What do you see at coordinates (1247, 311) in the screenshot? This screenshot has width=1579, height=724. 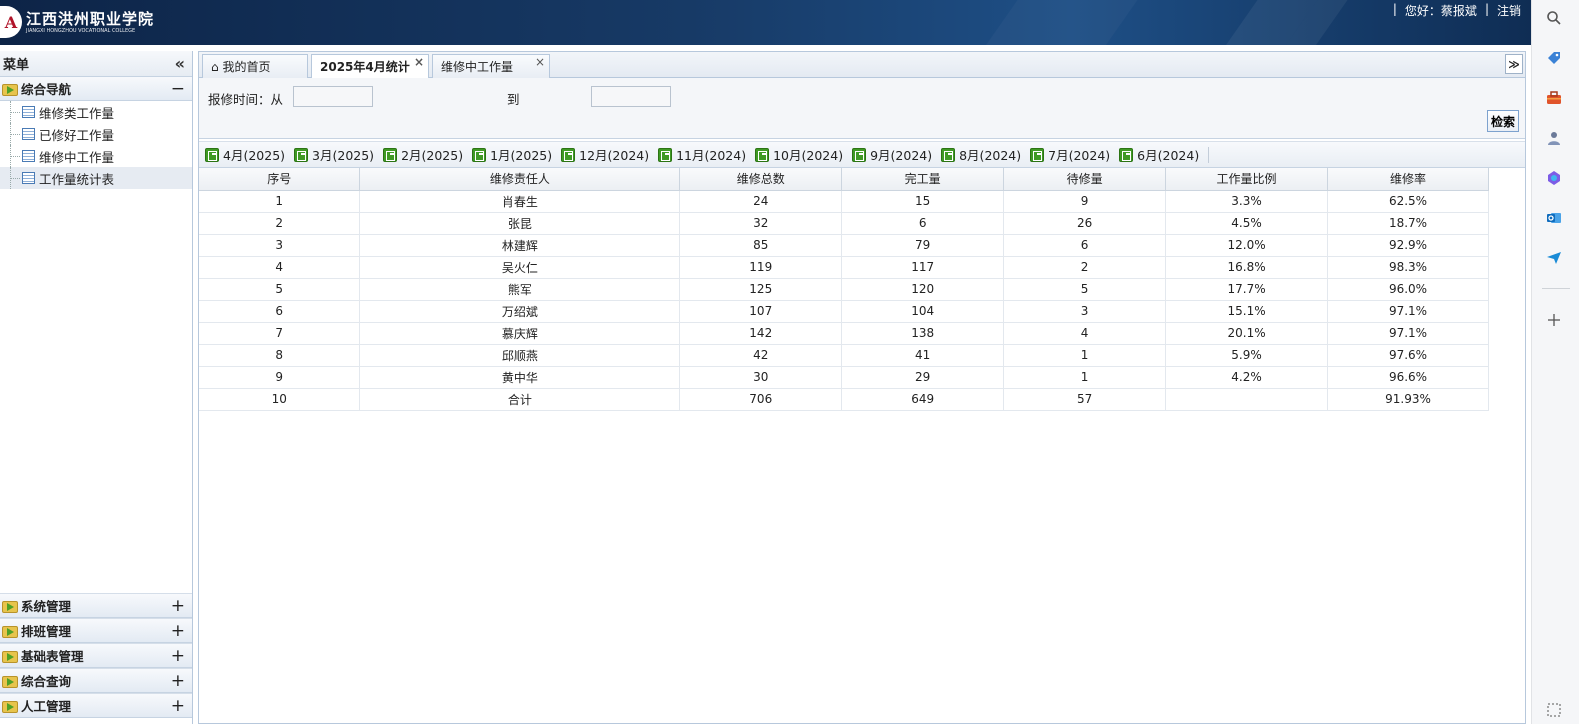 I see `table-cell: 15.1%` at bounding box center [1247, 311].